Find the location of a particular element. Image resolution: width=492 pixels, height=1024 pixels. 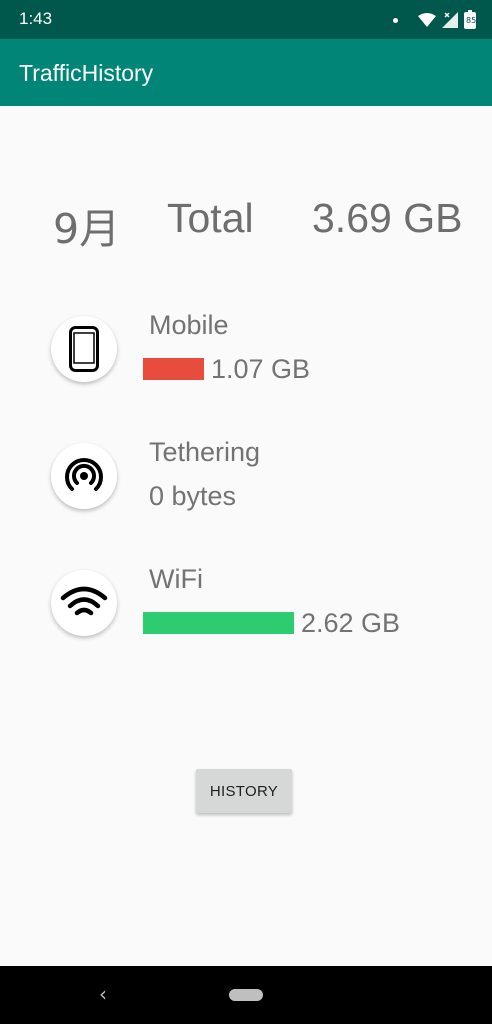

app-bar: TrafficHistory is located at coordinates (246, 72).